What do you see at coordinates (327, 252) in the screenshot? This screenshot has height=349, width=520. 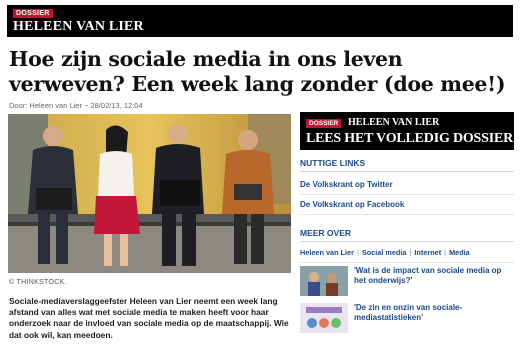 I see `tag-heleen-van-lier: Heleen van Lier` at bounding box center [327, 252].